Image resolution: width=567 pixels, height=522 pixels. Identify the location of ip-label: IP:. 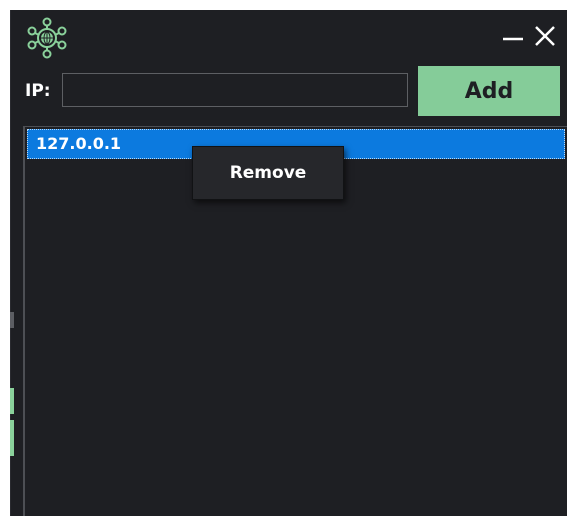
(38, 91).